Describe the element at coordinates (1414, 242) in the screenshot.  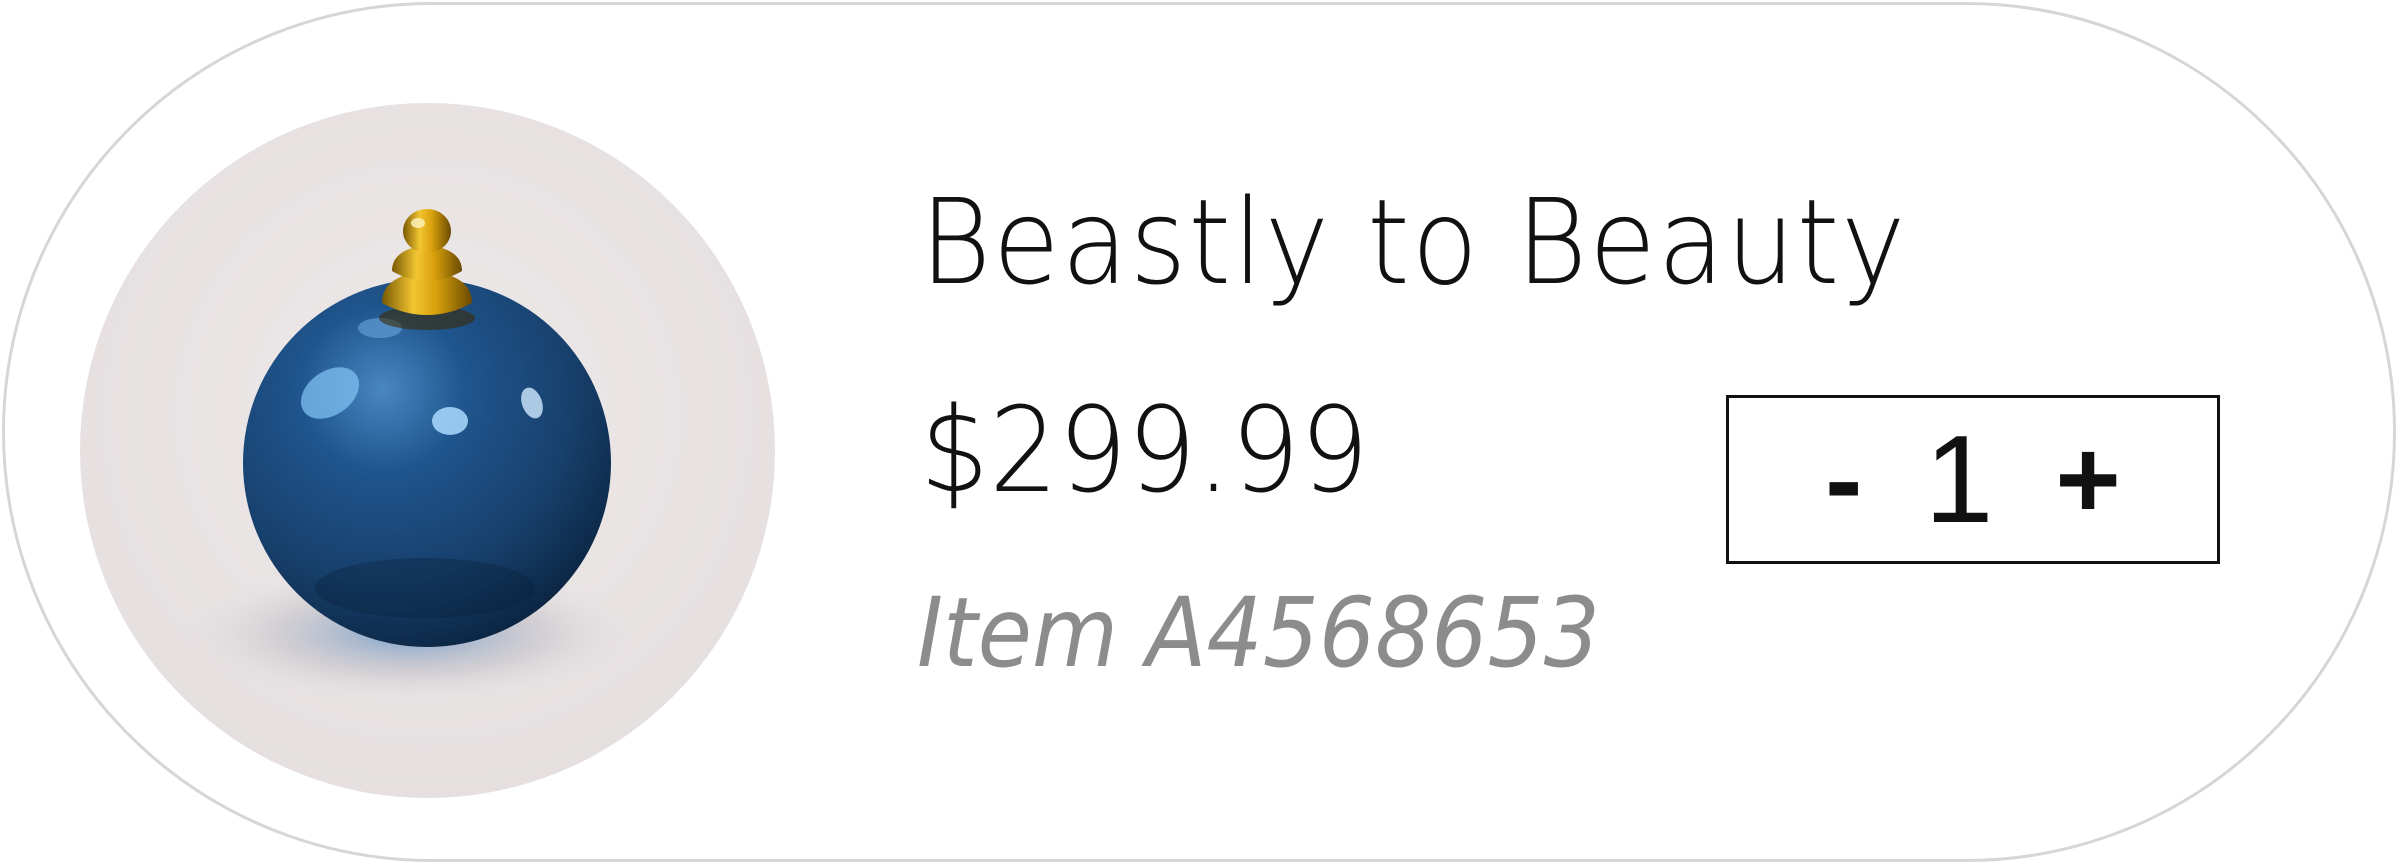
I see `product-title: Beastly to Beauty` at that location.